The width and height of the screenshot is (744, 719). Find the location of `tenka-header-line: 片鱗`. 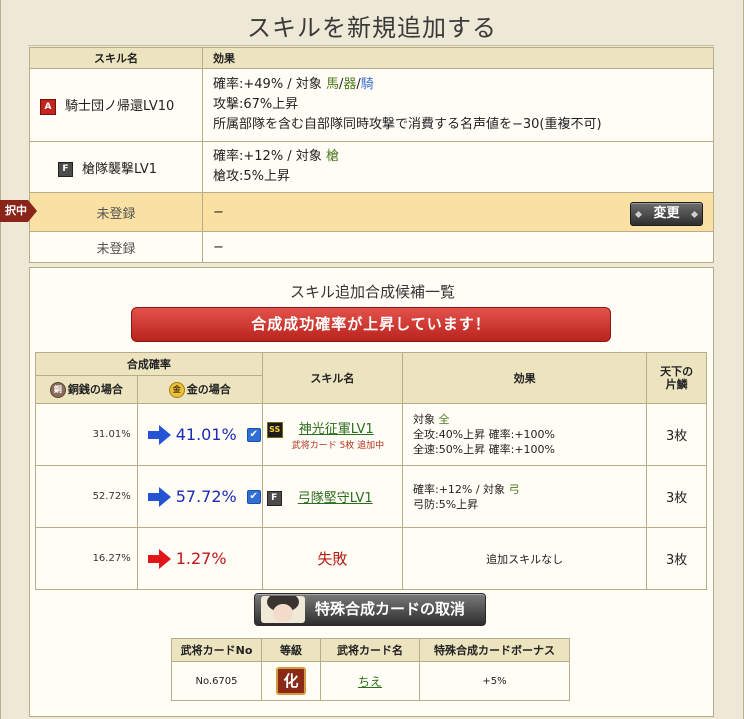

tenka-header-line: 片鱗 is located at coordinates (676, 384).